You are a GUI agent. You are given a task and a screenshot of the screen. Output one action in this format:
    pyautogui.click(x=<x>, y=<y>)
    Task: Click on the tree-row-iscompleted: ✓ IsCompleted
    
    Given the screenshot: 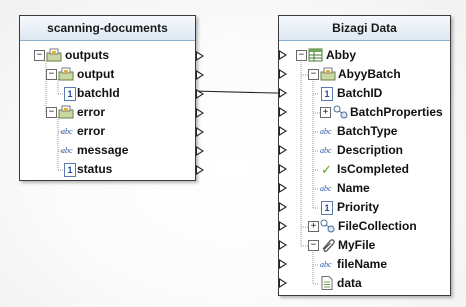 What is the action you would take?
    pyautogui.click(x=364, y=169)
    